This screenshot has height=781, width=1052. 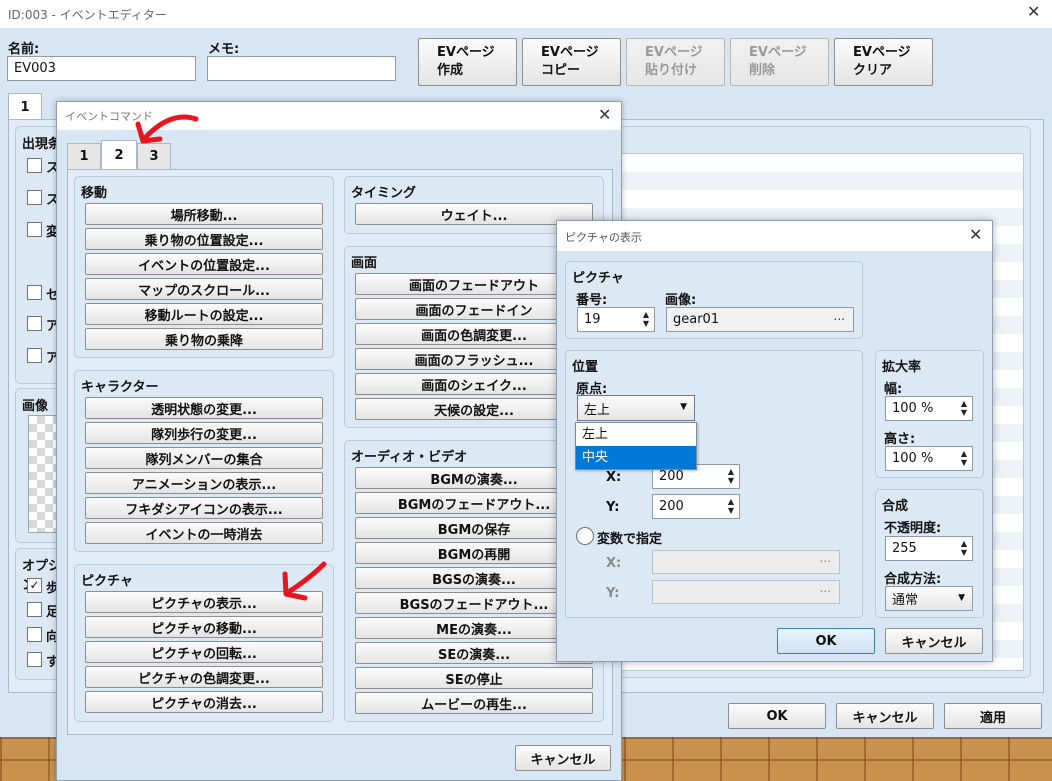 I want to click on var-y-label: Y:, so click(x=613, y=593).